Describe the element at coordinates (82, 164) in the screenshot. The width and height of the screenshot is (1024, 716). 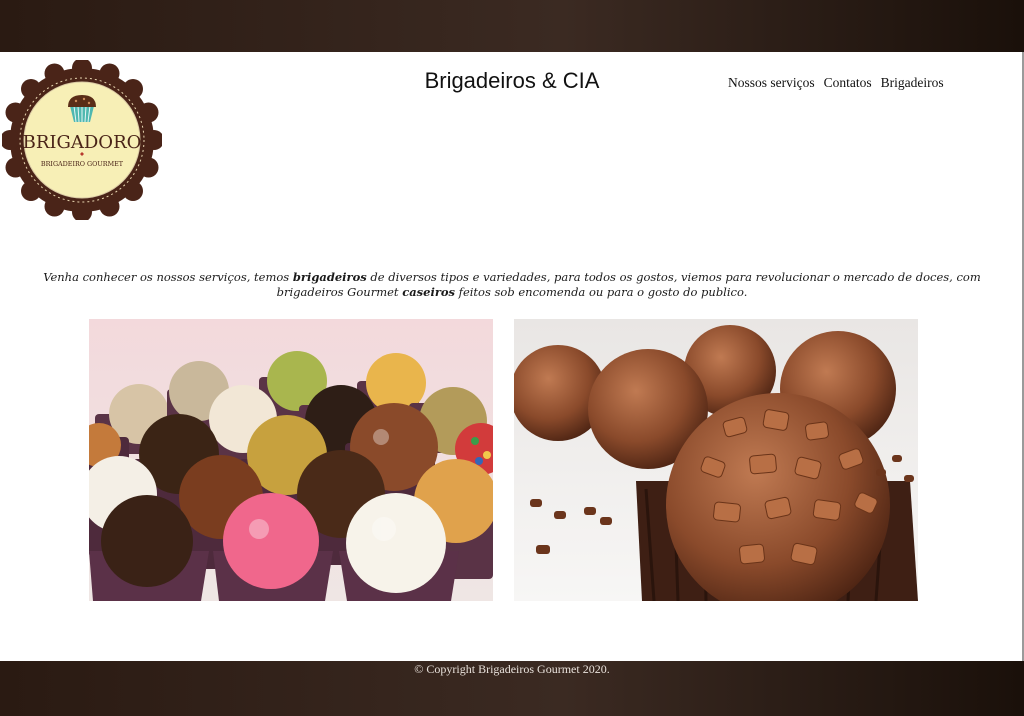
I see `logo-tagline-text: BRIGADEIRO GOURMET` at that location.